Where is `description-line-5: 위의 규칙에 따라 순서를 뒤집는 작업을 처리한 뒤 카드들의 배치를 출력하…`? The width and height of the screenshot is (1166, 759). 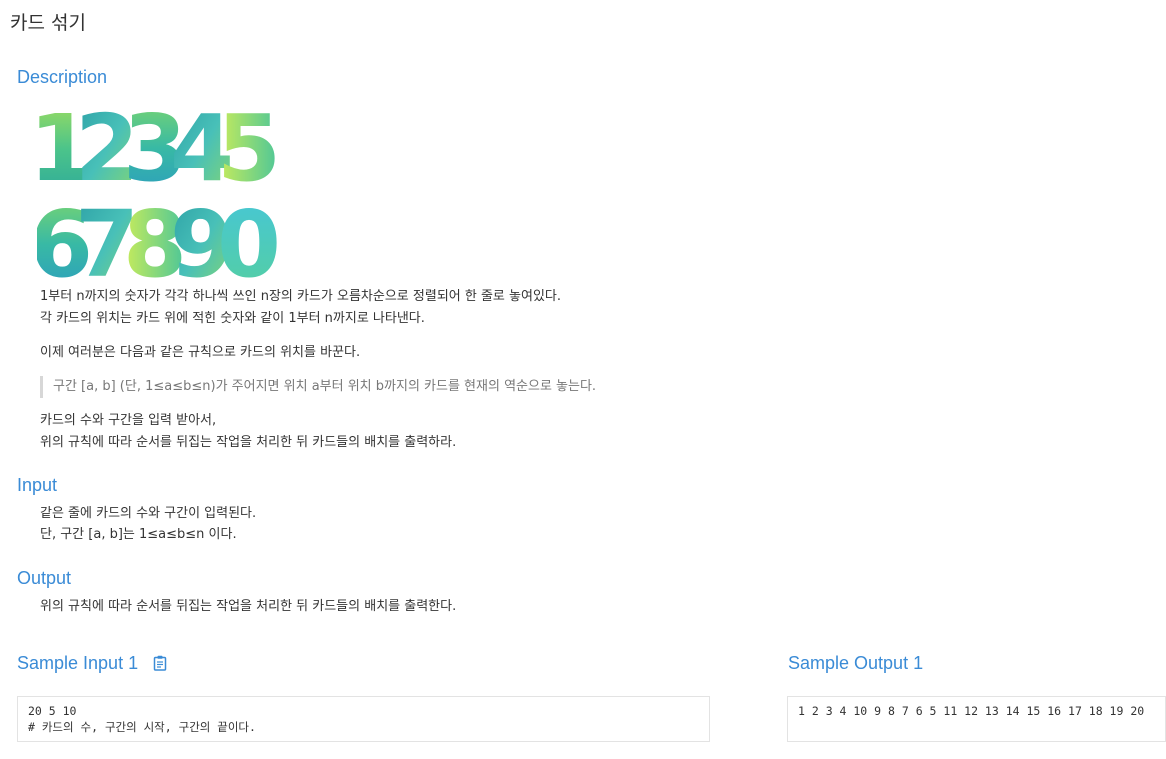 description-line-5: 위의 규칙에 따라 순서를 뒤집는 작업을 처리한 뒤 카드들의 배치를 출력하… is located at coordinates (248, 442).